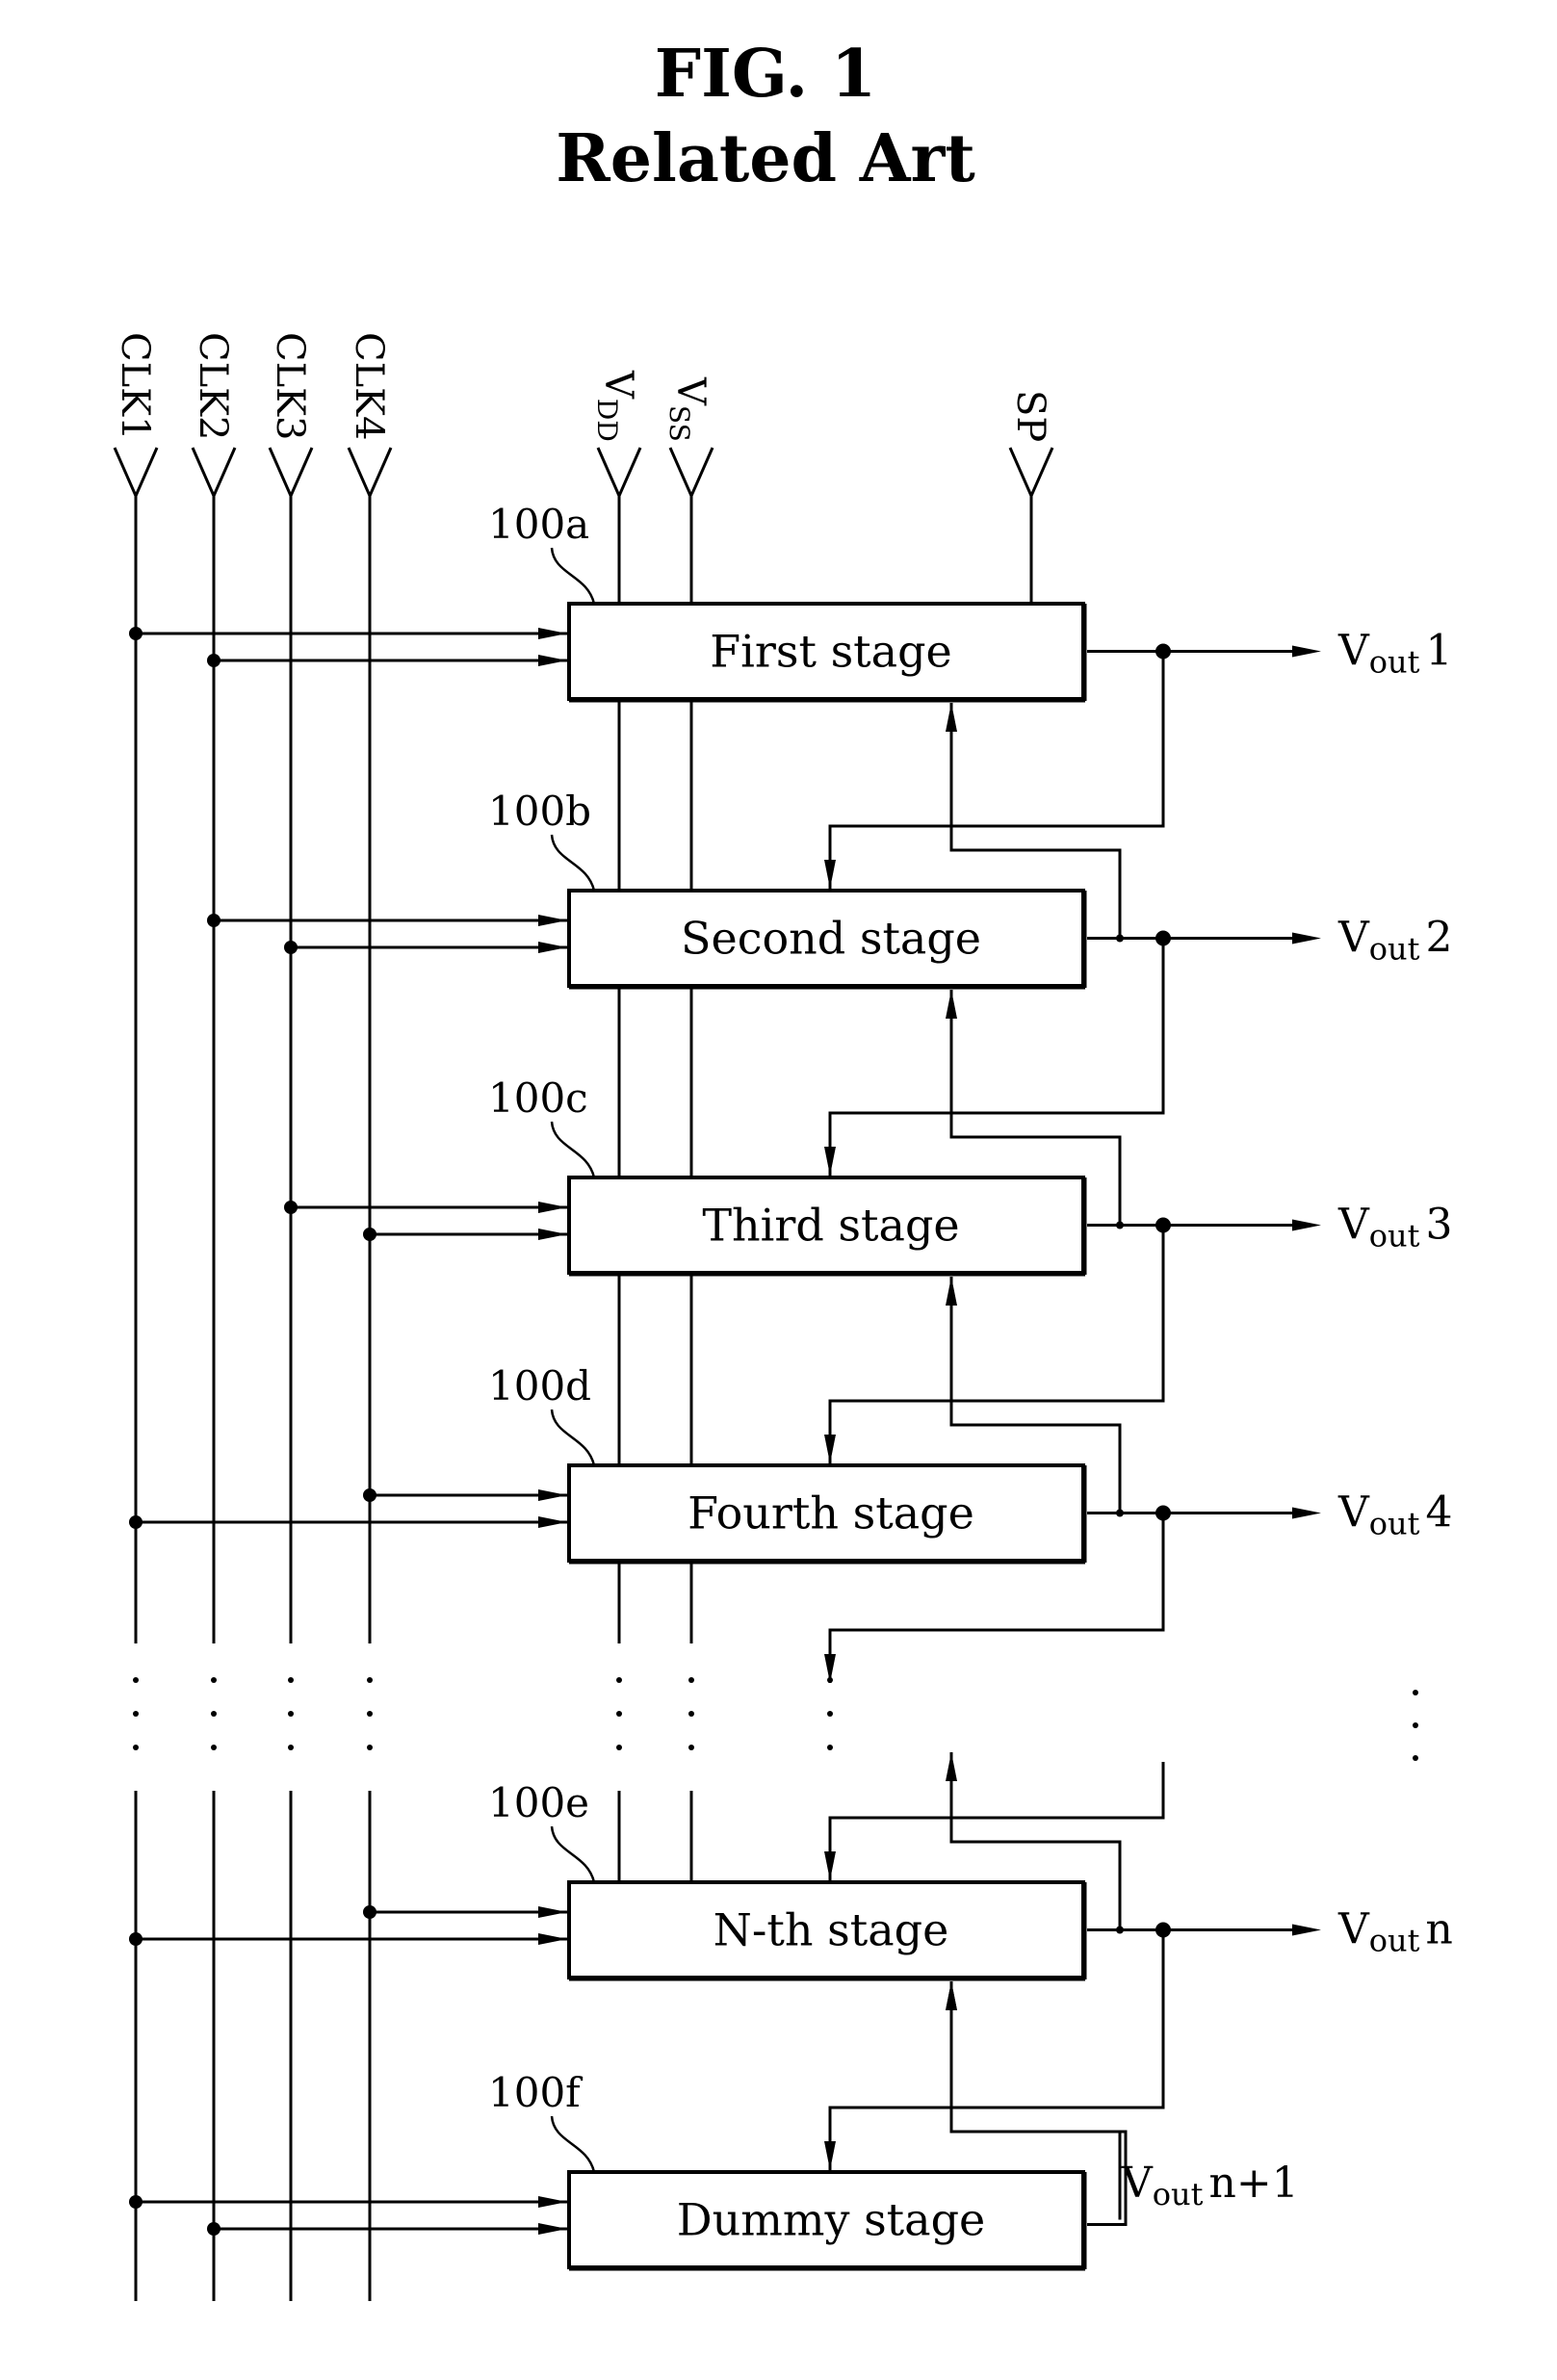  I want to click on vdd-terminal-icon, so click(619, 474).